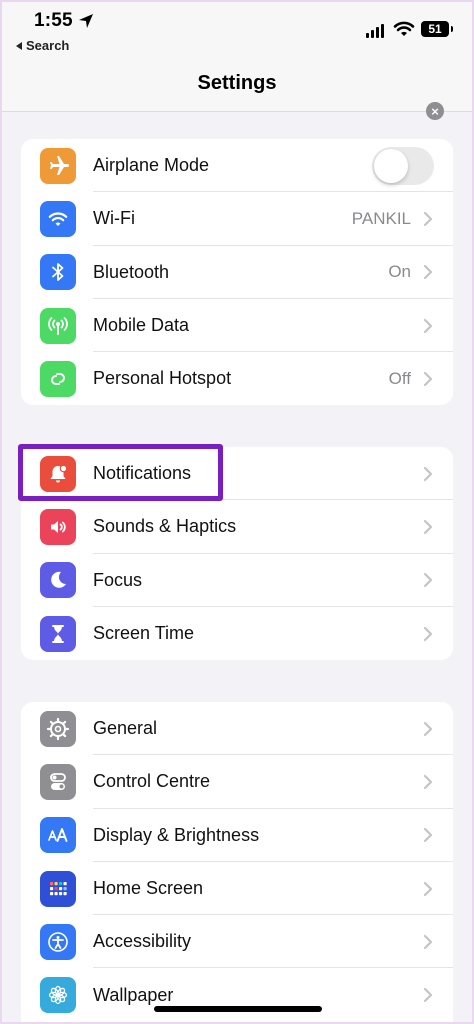 The image size is (474, 1024). What do you see at coordinates (144, 633) in the screenshot?
I see `row-label: Screen Time` at bounding box center [144, 633].